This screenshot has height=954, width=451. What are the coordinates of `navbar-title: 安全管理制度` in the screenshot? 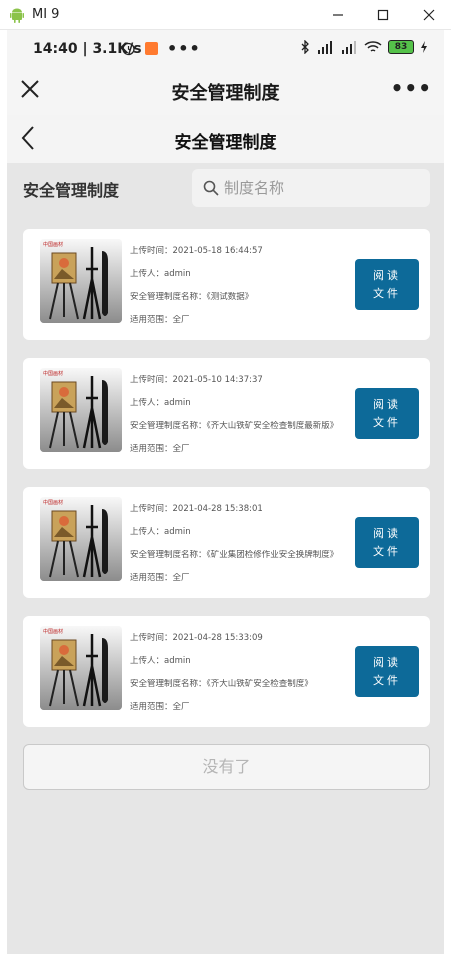 It's located at (225, 93).